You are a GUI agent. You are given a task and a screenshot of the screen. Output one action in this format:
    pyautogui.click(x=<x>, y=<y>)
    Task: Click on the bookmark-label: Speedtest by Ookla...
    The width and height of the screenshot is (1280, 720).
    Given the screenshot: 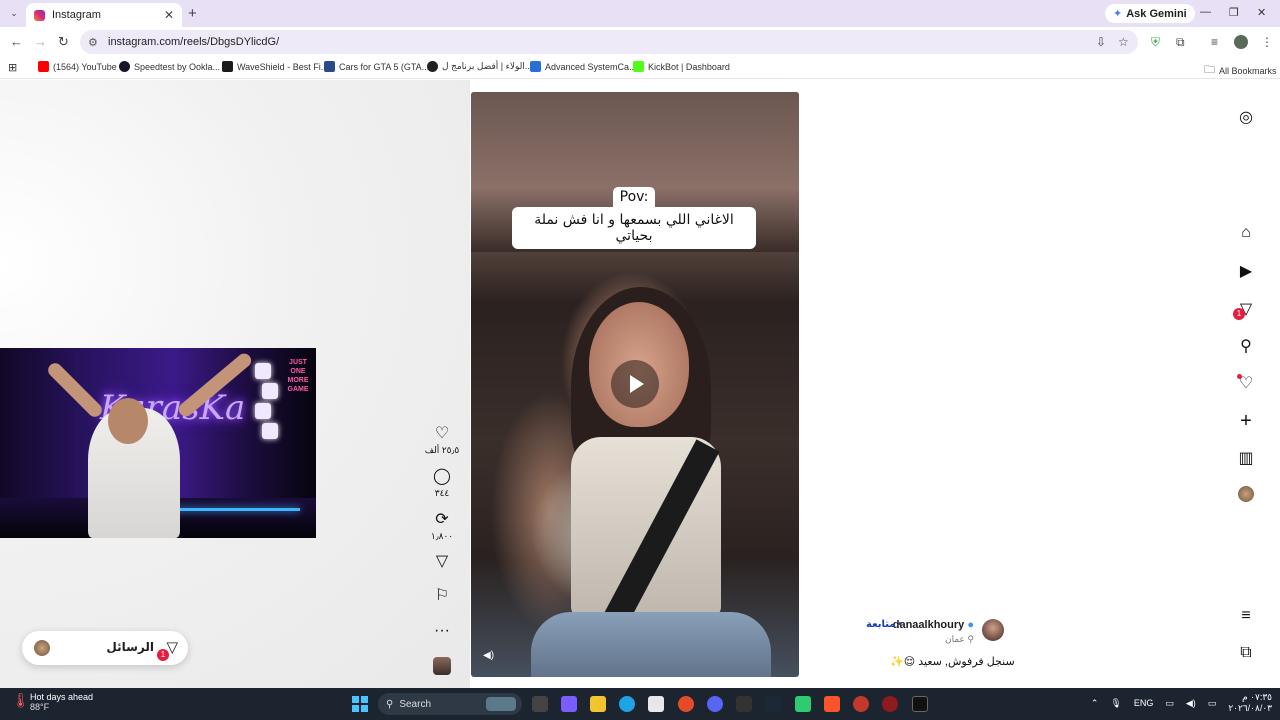 What is the action you would take?
    pyautogui.click(x=177, y=66)
    